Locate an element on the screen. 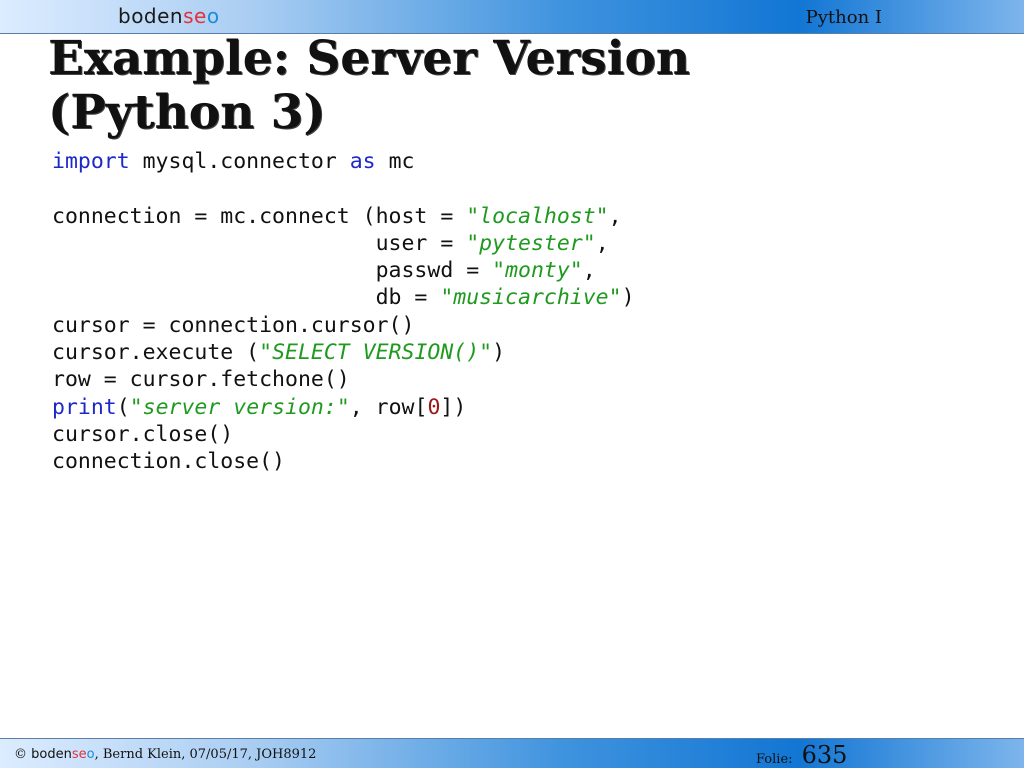 This screenshot has height=769, width=1024. logo-suffix: o is located at coordinates (213, 16).